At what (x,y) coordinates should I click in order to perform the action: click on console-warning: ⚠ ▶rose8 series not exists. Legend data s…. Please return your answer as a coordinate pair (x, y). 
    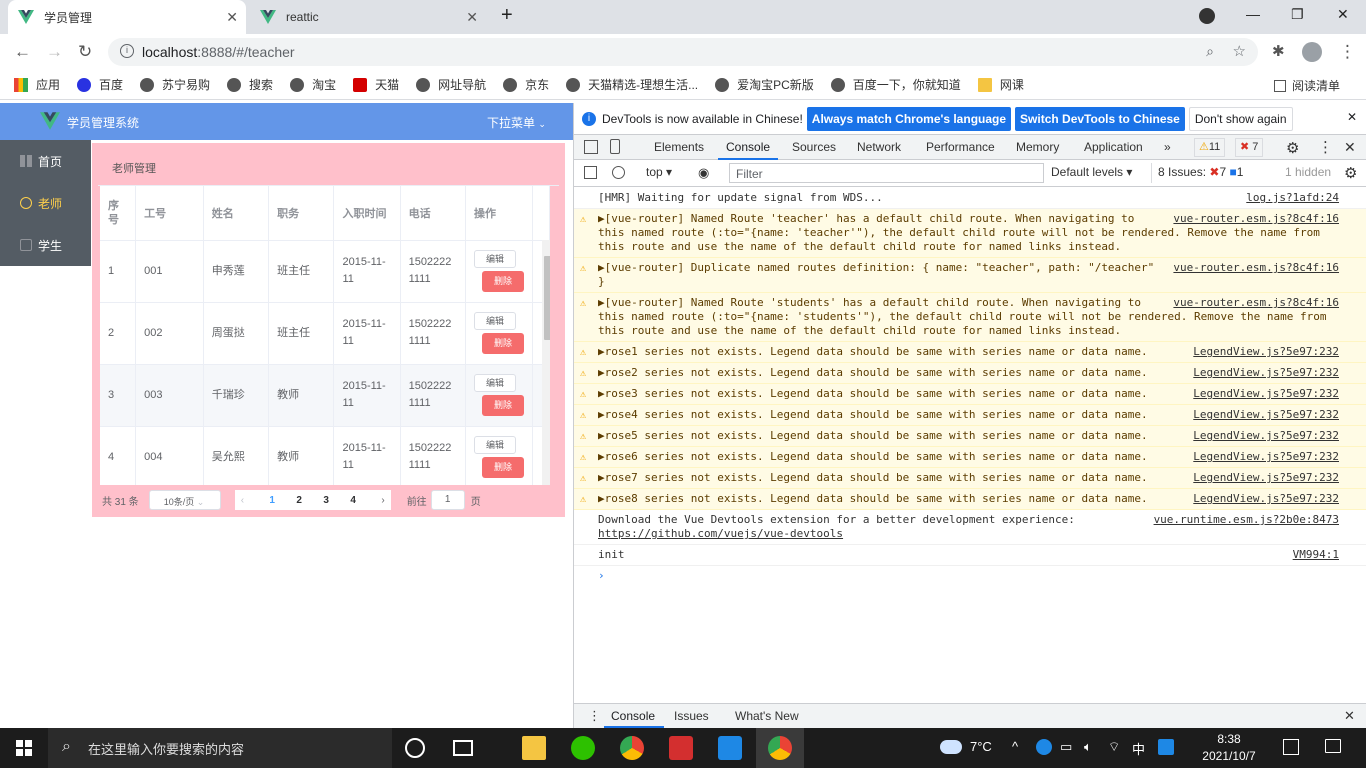
    Looking at the image, I should click on (970, 499).